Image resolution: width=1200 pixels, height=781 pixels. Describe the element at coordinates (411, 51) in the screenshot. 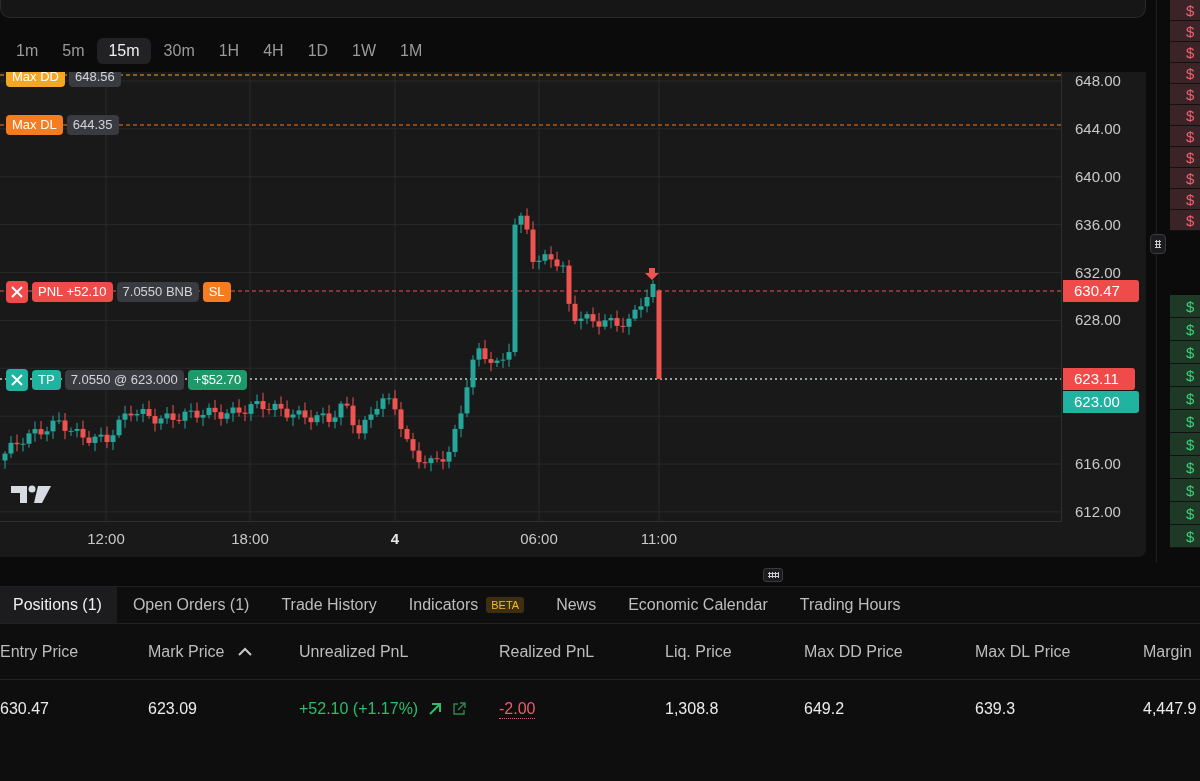

I see `timeframe-tab: 1M` at that location.